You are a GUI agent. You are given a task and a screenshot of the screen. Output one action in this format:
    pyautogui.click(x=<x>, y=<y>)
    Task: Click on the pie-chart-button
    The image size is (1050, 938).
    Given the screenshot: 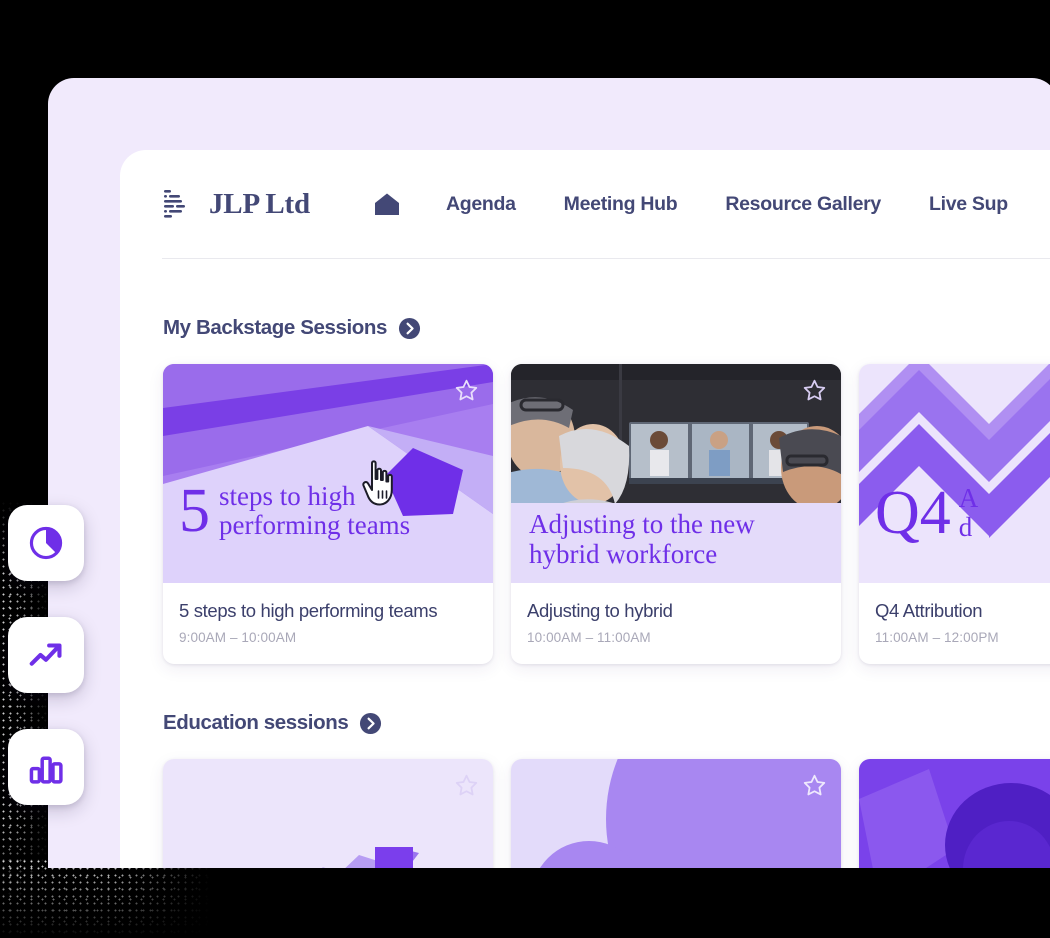 What is the action you would take?
    pyautogui.click(x=46, y=543)
    